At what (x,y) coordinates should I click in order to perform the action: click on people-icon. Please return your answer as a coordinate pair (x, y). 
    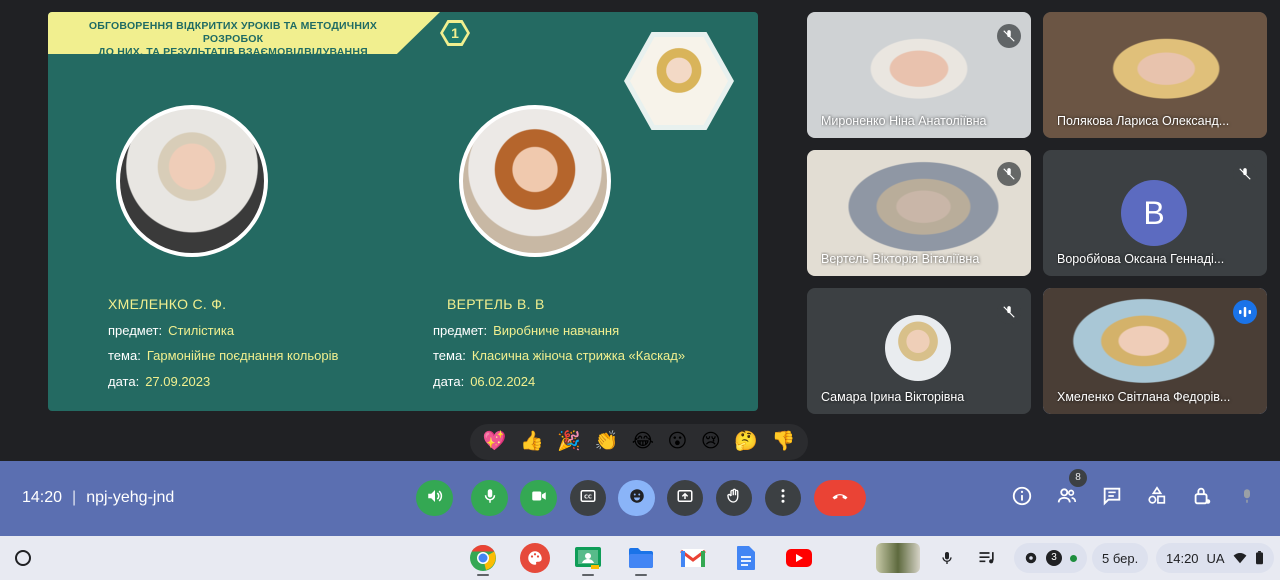
    Looking at the image, I should click on (1067, 498).